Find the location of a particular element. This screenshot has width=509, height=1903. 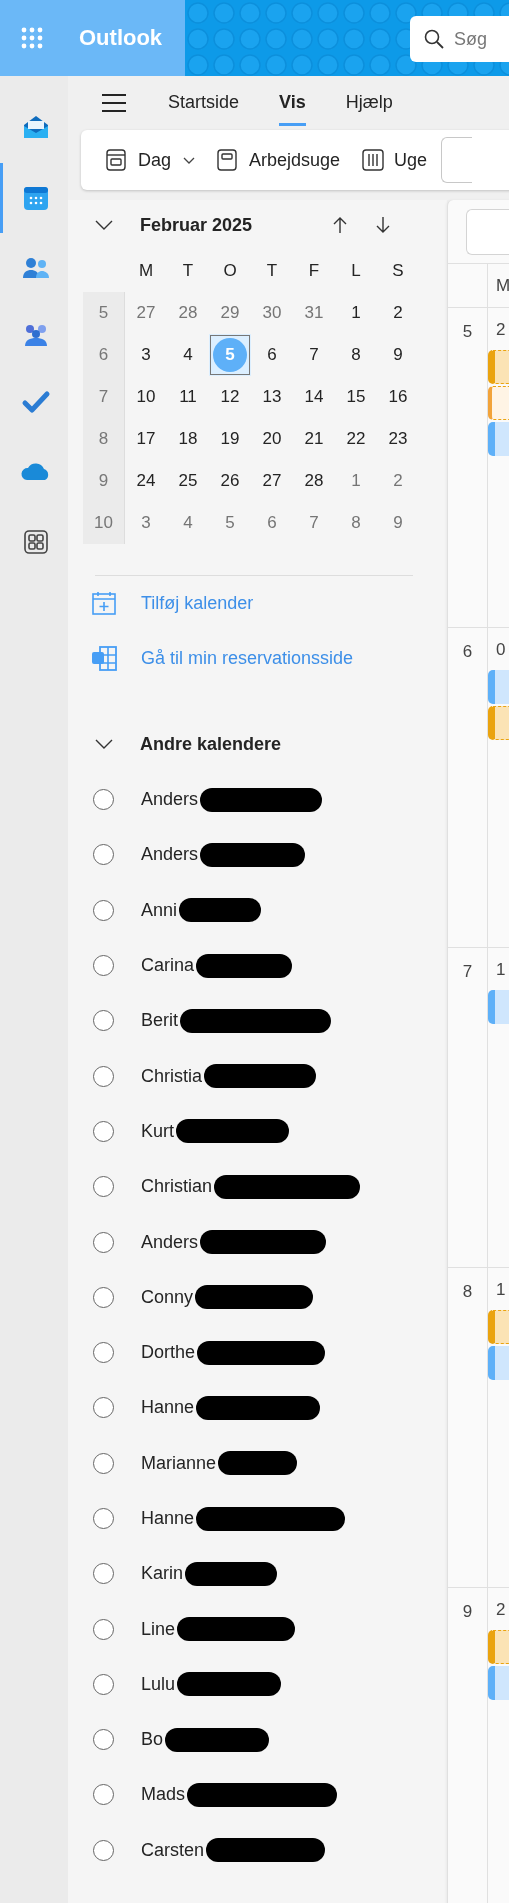

calendar-name: Mads is located at coordinates (163, 1795).